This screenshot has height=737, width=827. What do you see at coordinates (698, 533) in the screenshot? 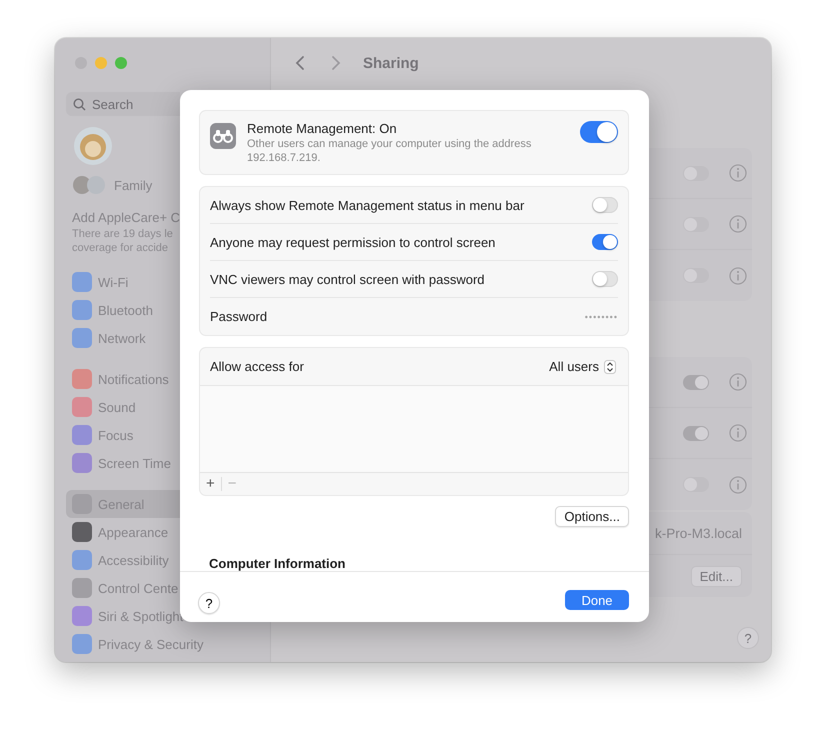
I see `hostname-text: k-Pro-M3.local` at bounding box center [698, 533].